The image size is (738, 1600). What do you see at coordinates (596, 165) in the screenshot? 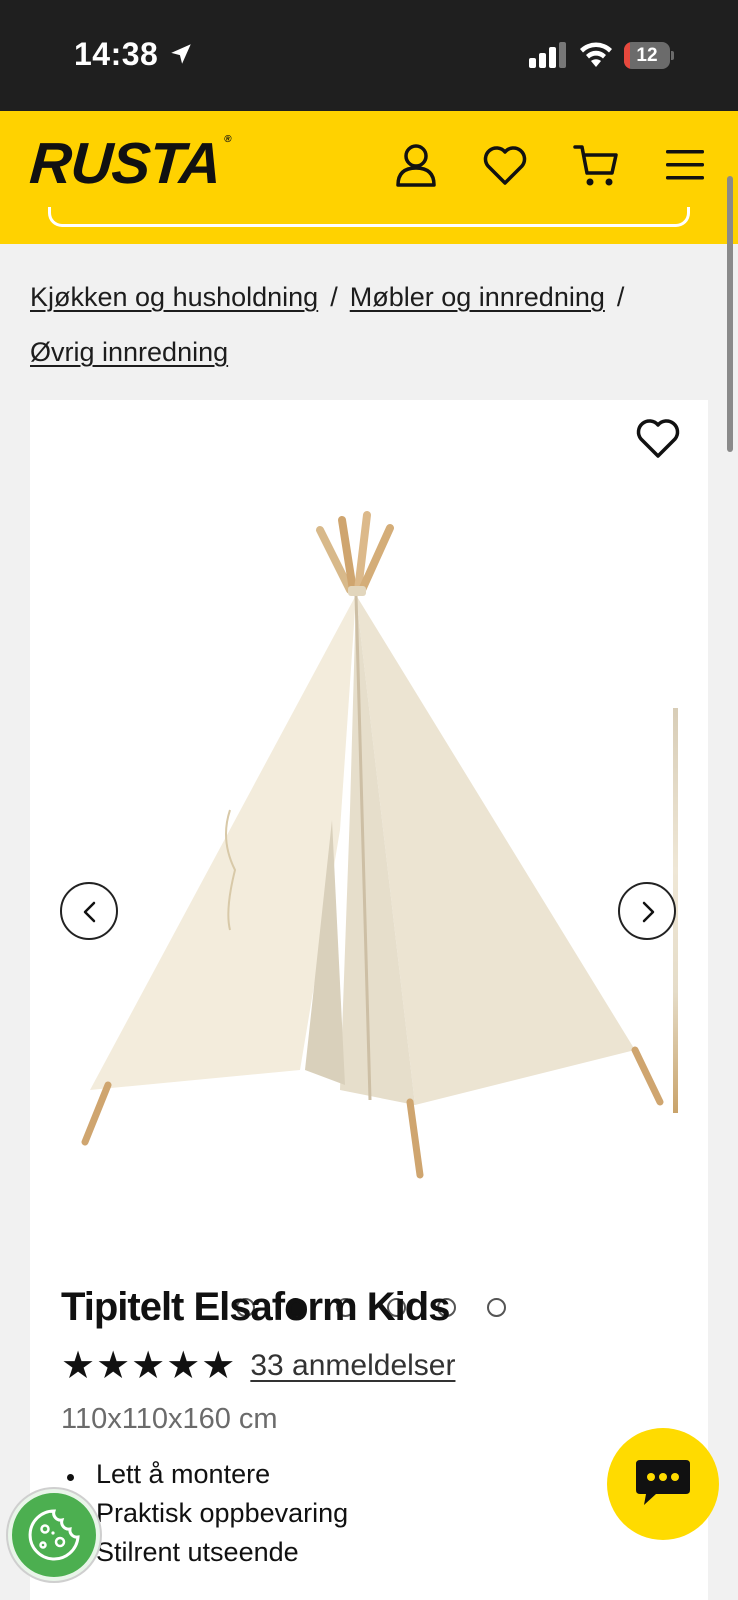
I see `cart-icon` at bounding box center [596, 165].